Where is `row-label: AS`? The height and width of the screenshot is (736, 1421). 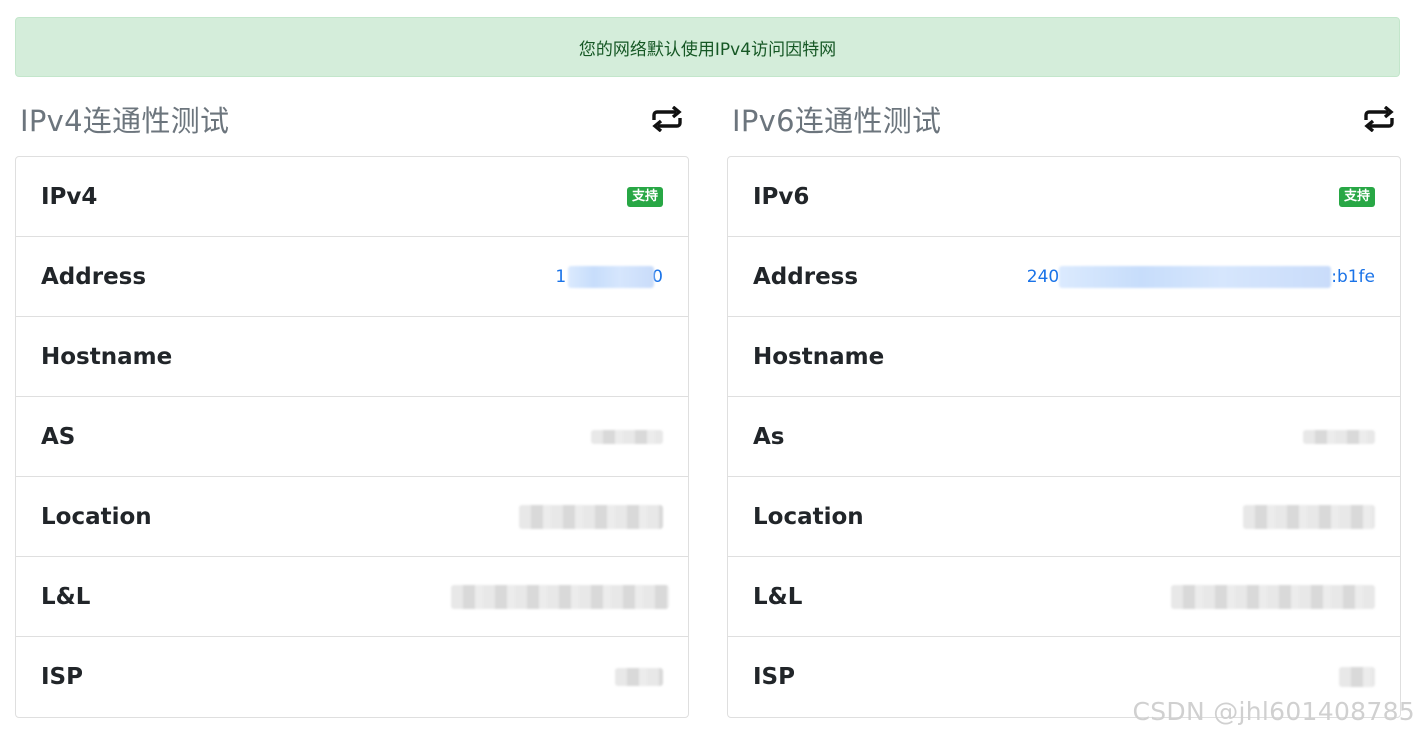
row-label: AS is located at coordinates (58, 436).